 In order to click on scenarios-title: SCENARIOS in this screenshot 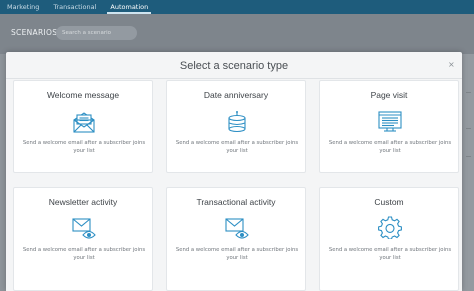, I will do `click(34, 32)`.